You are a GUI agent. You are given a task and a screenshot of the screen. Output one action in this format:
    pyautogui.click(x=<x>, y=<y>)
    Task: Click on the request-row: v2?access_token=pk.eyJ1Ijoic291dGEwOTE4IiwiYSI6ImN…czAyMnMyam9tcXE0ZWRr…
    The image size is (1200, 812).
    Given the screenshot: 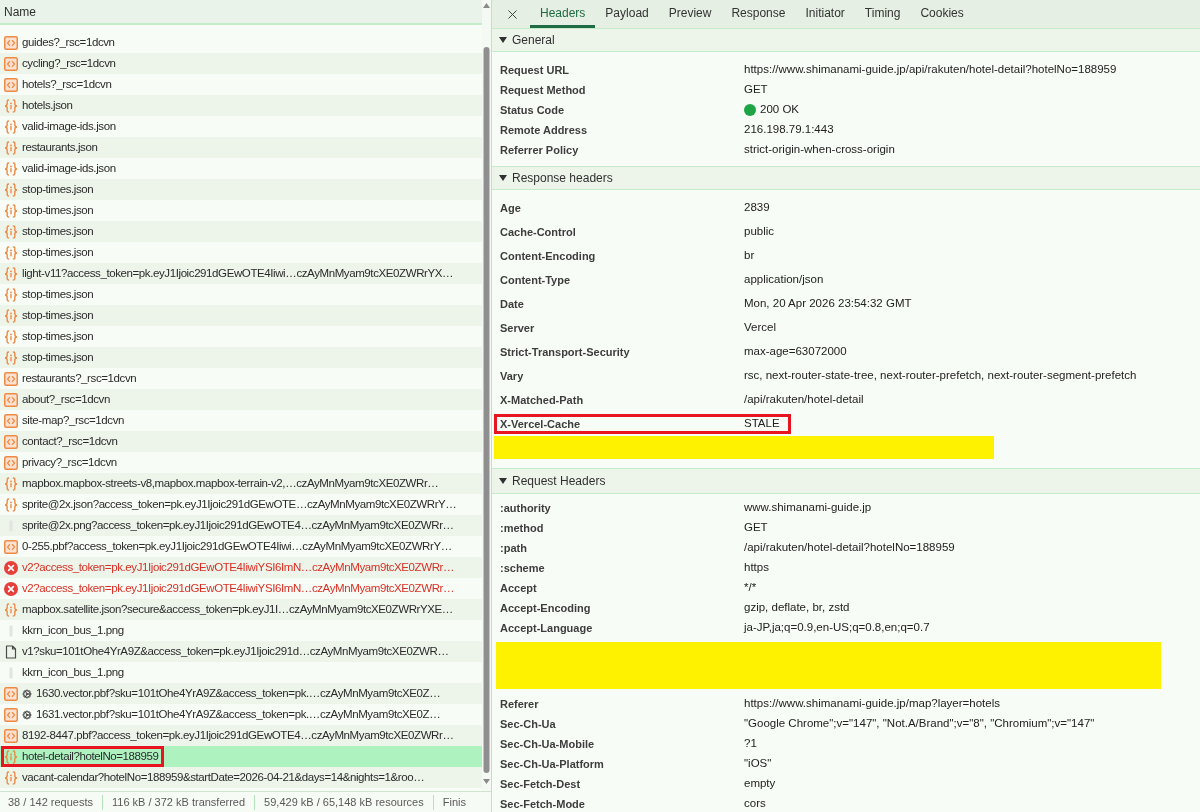 What is the action you would take?
    pyautogui.click(x=241, y=567)
    